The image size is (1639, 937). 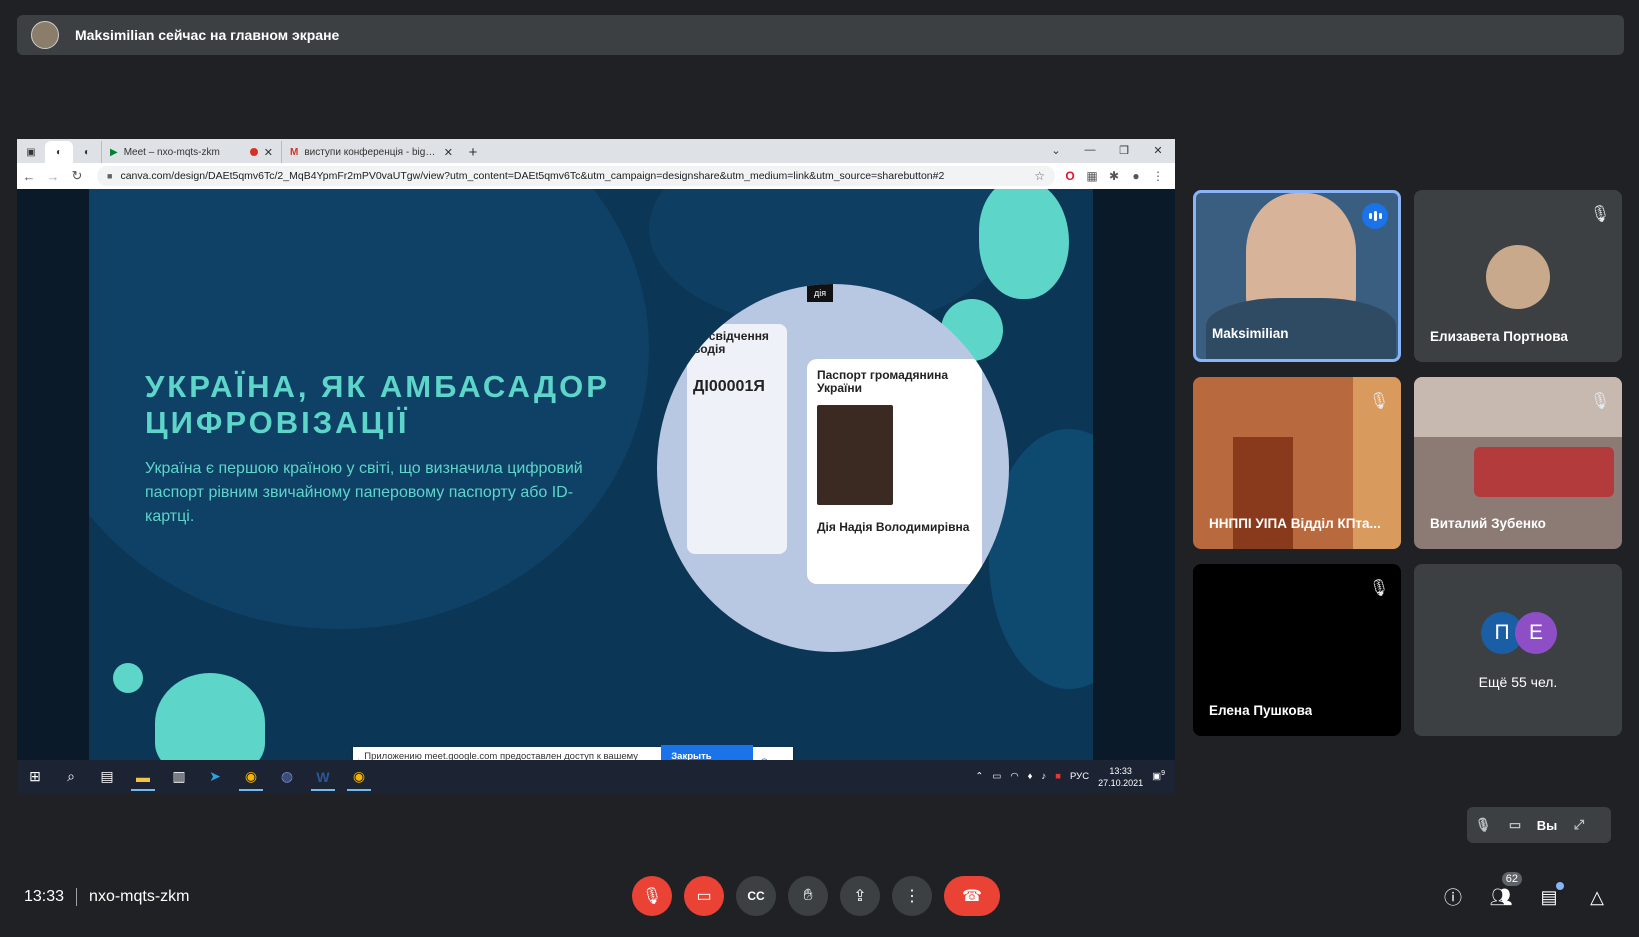 I want to click on extension-icon: ▦, so click(x=1092, y=176).